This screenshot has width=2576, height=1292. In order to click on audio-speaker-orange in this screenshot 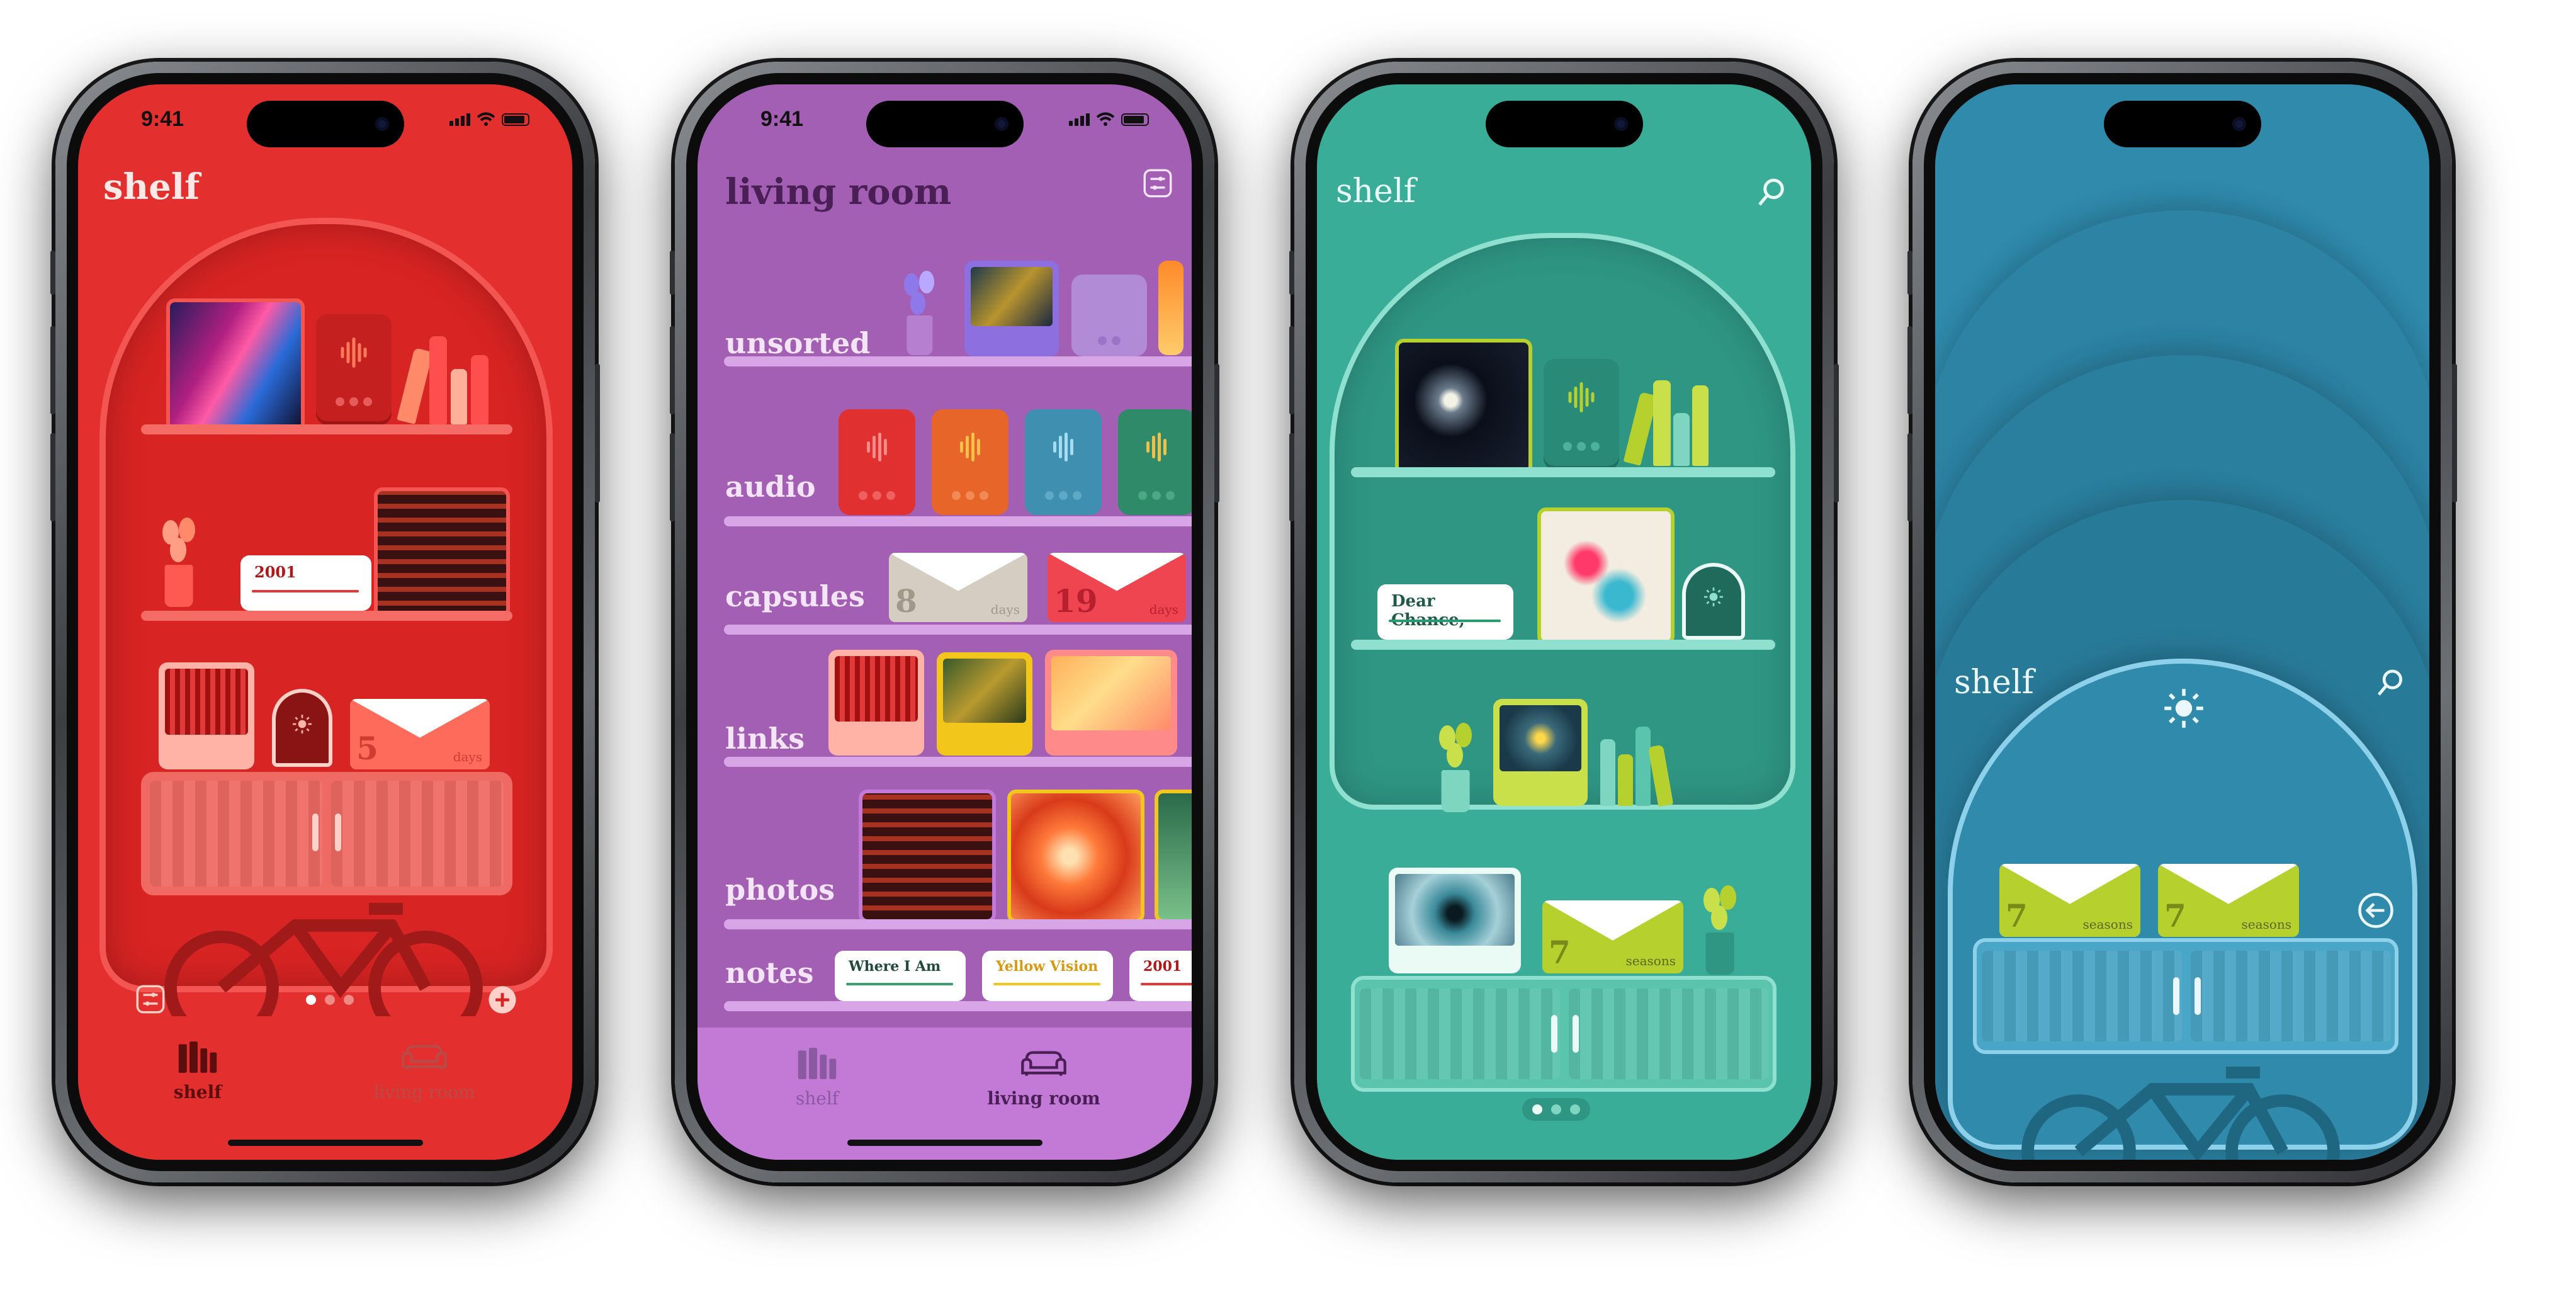, I will do `click(970, 462)`.